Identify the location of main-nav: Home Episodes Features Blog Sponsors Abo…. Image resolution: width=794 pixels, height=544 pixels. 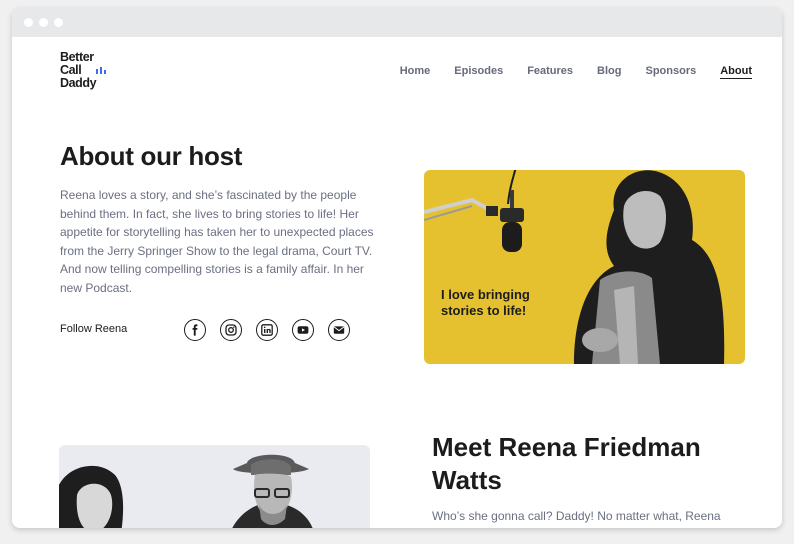
(576, 72).